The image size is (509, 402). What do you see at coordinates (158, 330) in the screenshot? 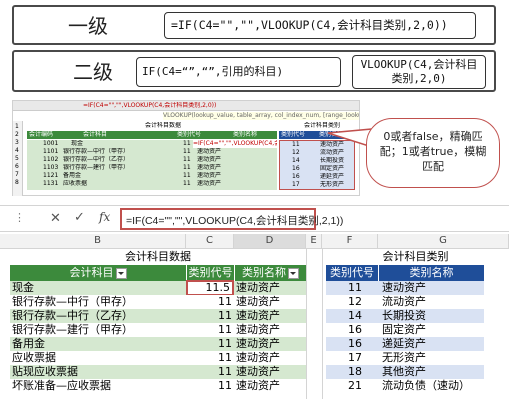
I see `table-row: 银行存款—建行（甲存） 11 速动资产` at bounding box center [158, 330].